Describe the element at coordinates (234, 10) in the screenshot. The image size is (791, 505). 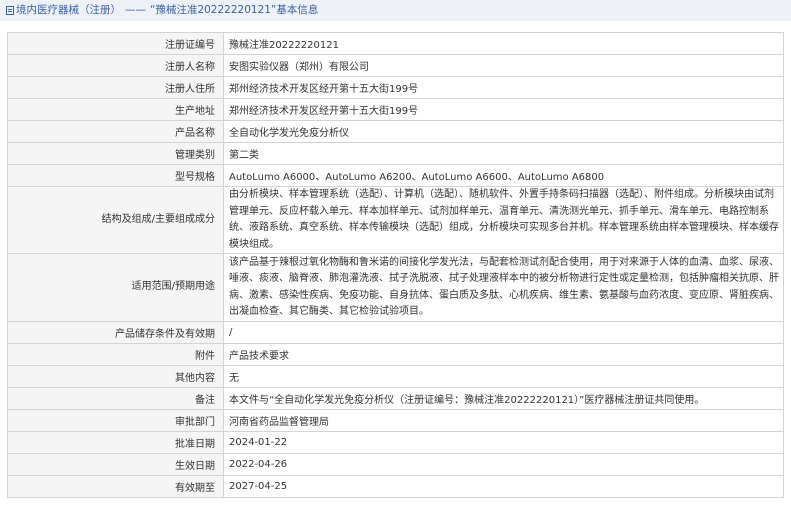
I see `page-title: “豫械注准20222220121”基本信息` at that location.